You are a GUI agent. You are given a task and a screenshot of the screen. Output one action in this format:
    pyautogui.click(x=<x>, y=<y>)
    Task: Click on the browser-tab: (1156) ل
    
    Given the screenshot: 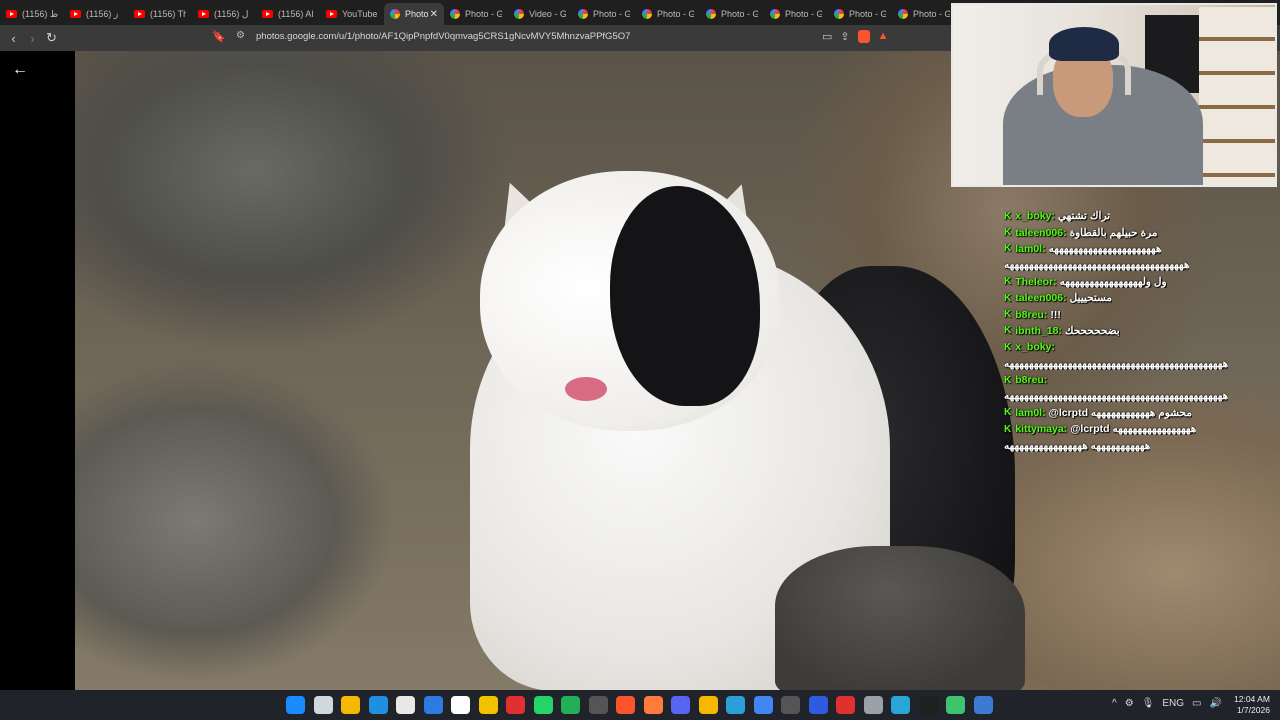 What is the action you would take?
    pyautogui.click(x=224, y=14)
    